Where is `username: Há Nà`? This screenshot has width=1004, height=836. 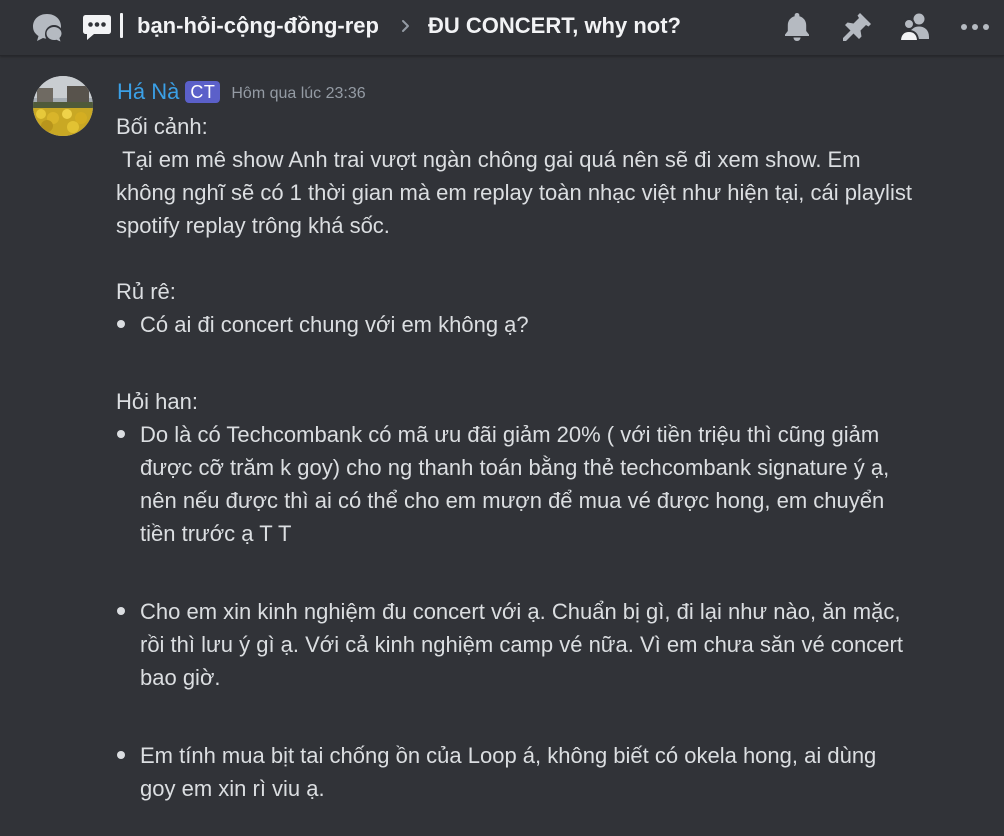 username: Há Nà is located at coordinates (148, 92).